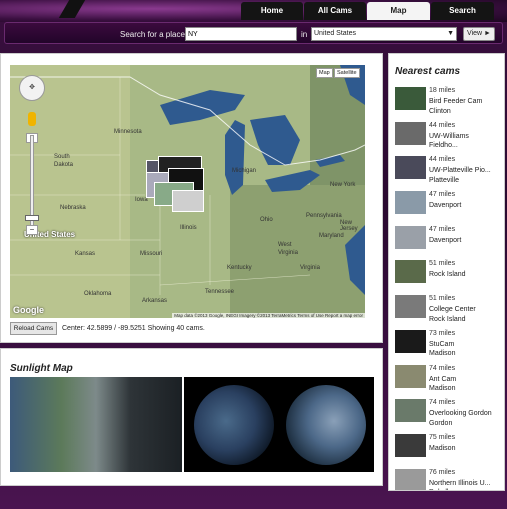  Describe the element at coordinates (466, 418) in the screenshot. I see `cam-name-link: Overlooking Gordon Gordon` at that location.